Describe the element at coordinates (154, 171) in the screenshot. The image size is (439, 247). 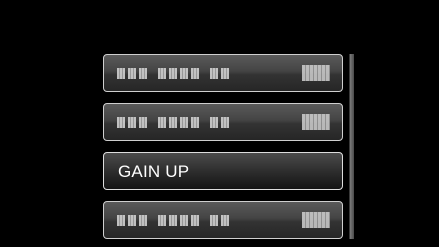
I see `menu-item-label: GAIN UP` at that location.